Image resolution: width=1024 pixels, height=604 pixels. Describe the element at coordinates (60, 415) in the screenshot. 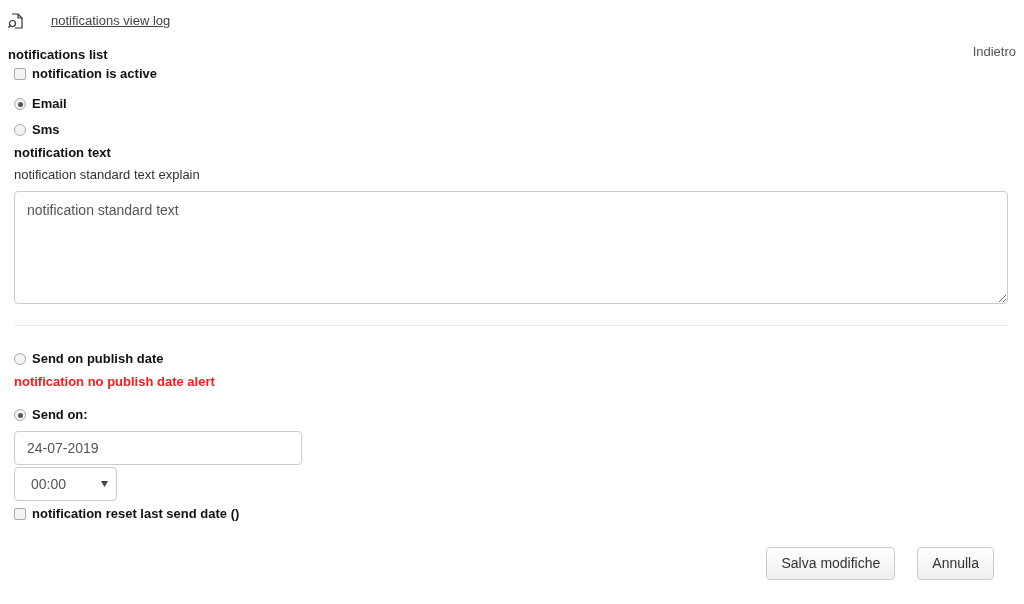

I see `option-label: Send on:` at that location.